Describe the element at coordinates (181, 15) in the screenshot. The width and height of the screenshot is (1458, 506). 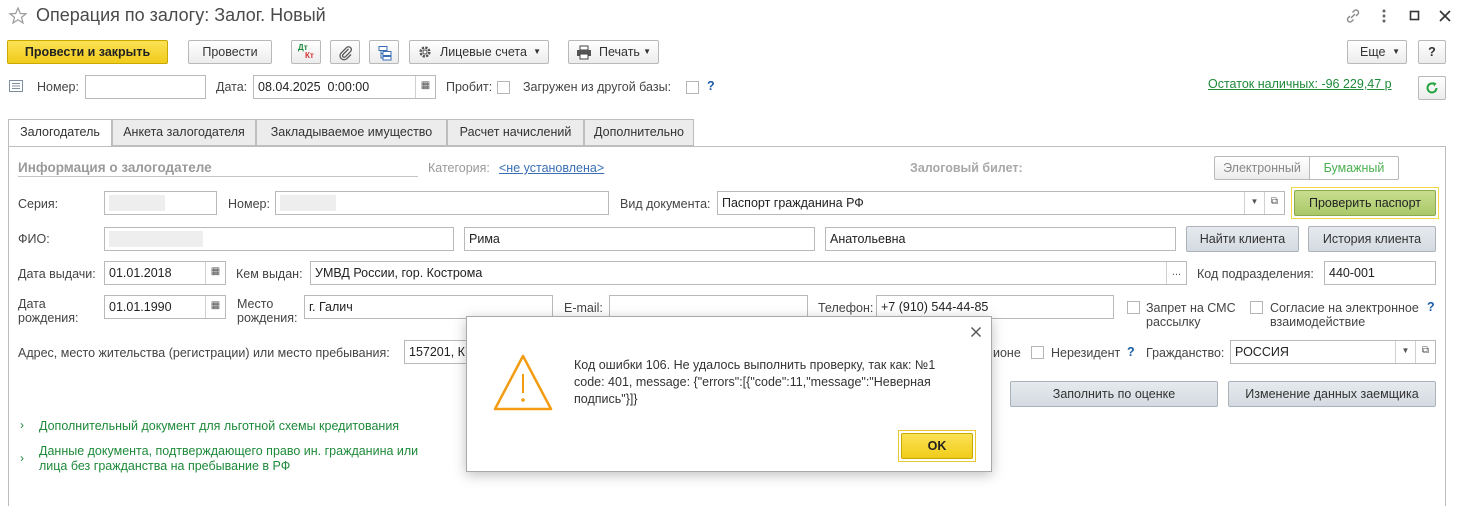
I see `window-title: Операция по залогу: Залог. Новый` at that location.